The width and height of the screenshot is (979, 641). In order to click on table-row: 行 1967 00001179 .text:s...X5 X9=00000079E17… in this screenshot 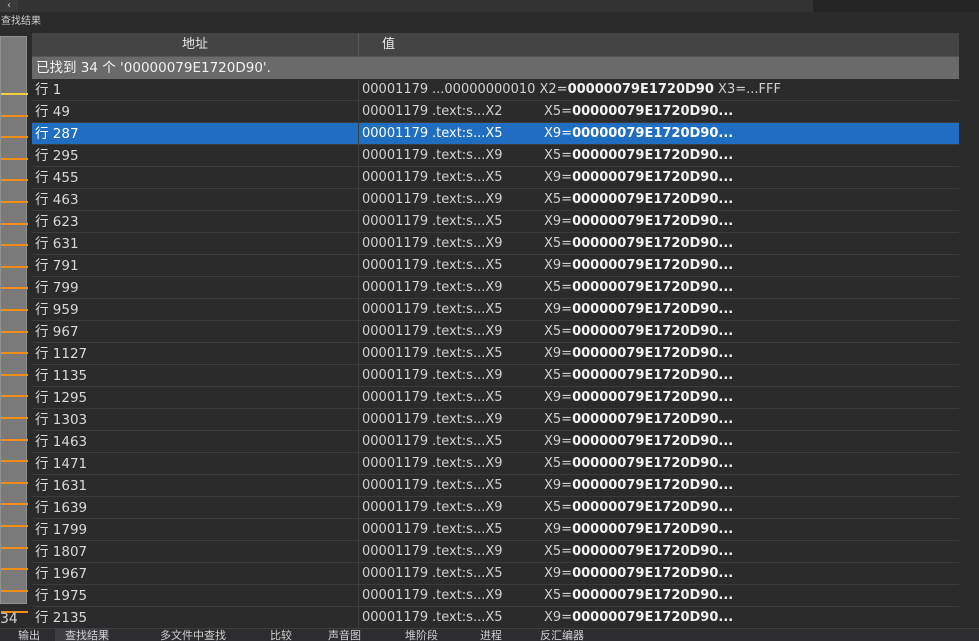, I will do `click(495, 574)`.